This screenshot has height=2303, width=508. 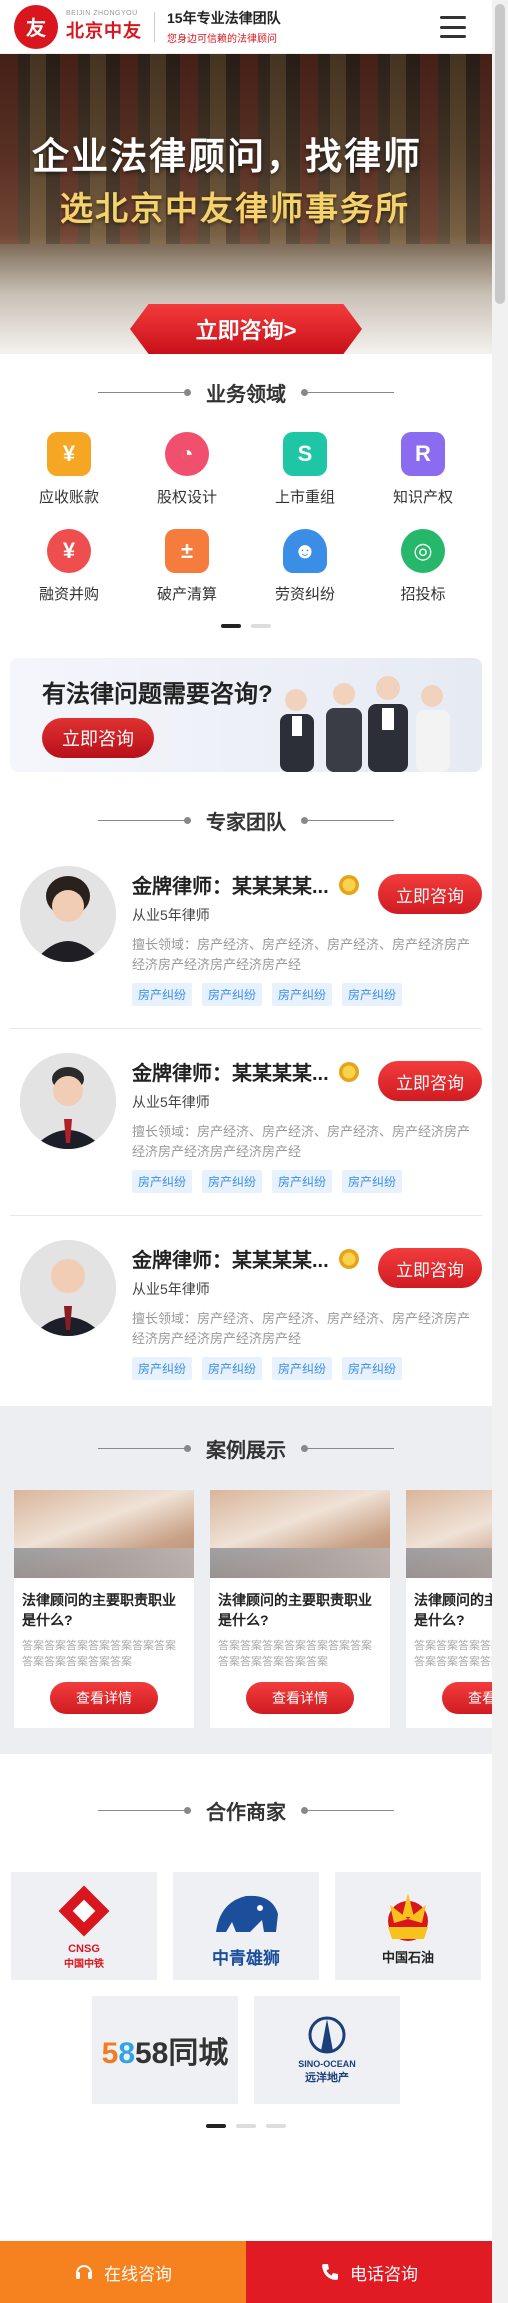 I want to click on partners-title: 合作商家, so click(x=246, y=1812).